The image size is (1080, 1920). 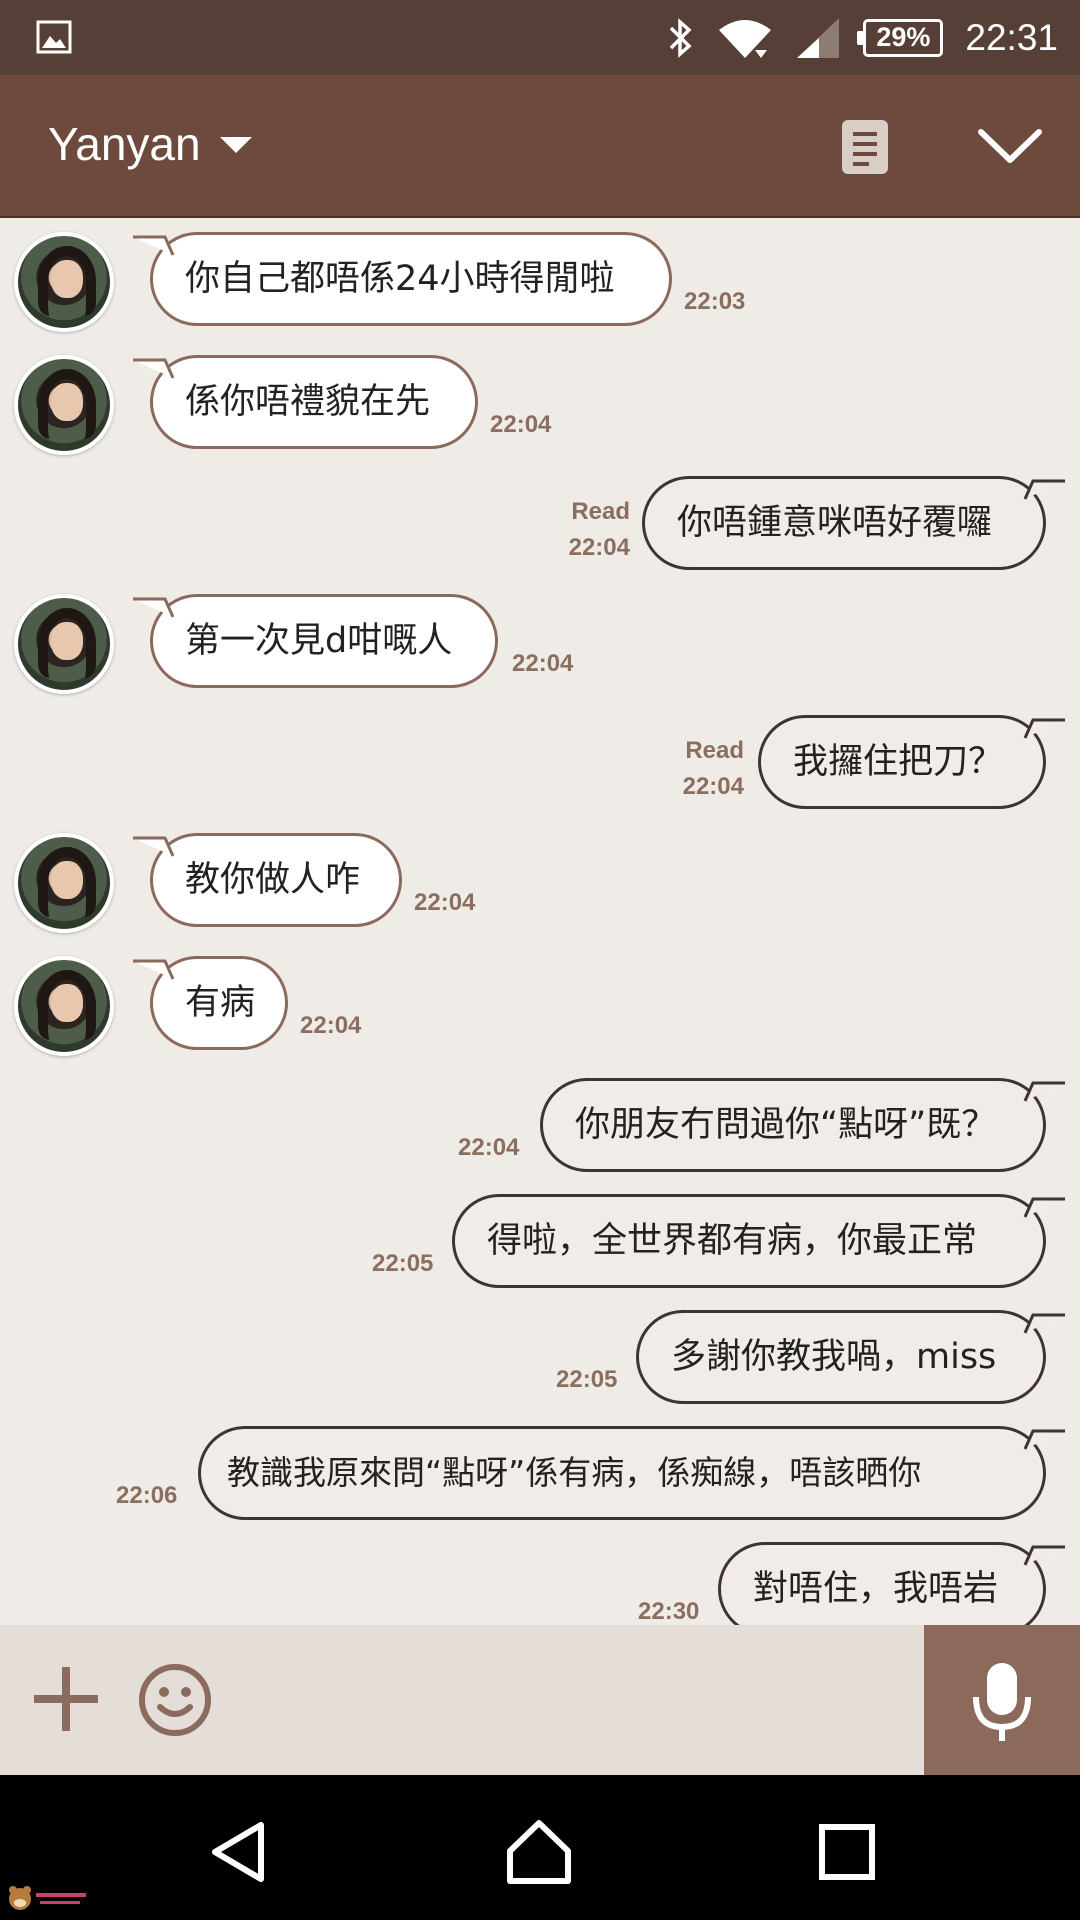 What do you see at coordinates (540, 1700) in the screenshot?
I see `message-input-bar` at bounding box center [540, 1700].